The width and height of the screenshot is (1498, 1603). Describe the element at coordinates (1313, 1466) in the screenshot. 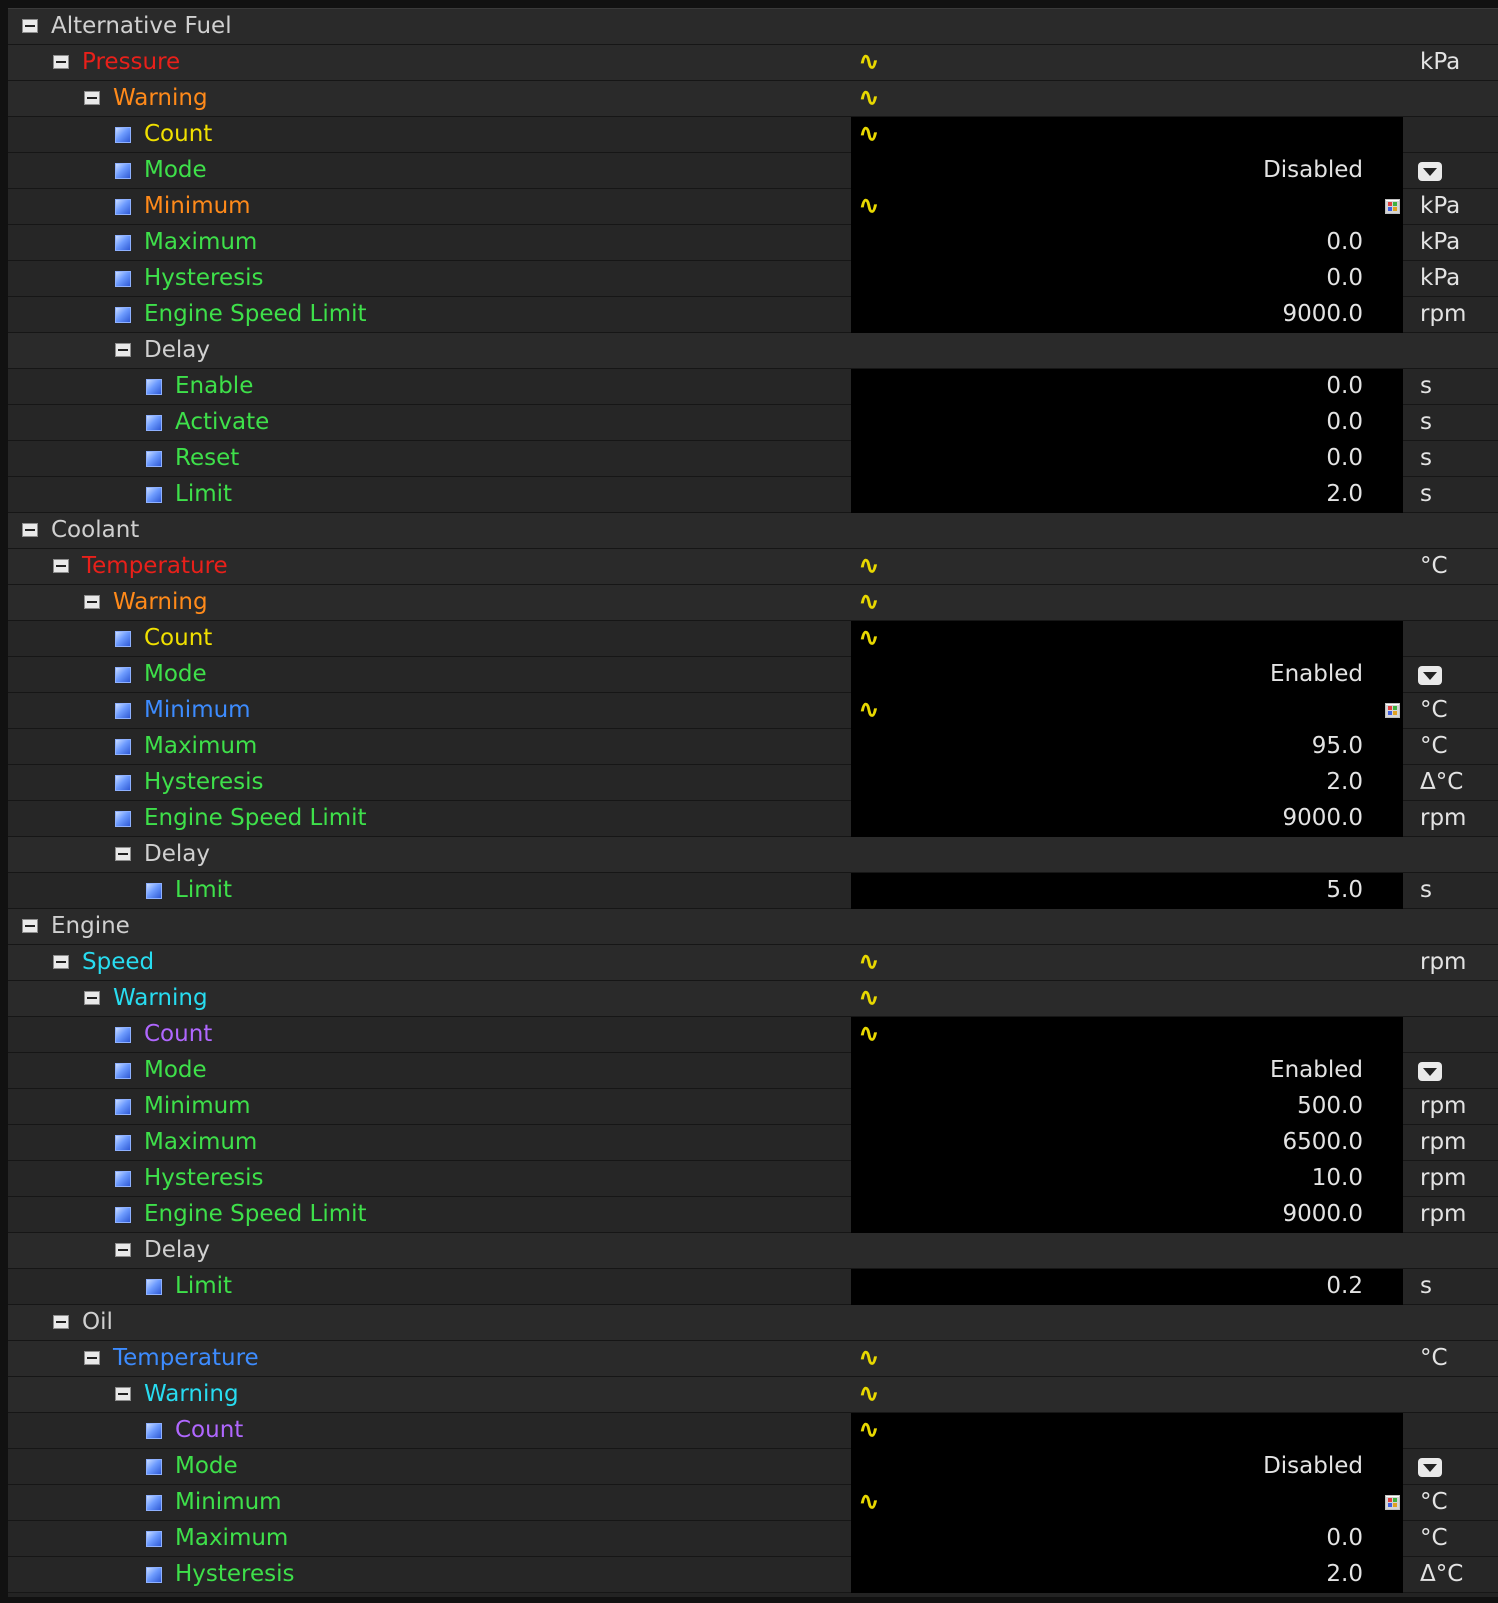

I see `value-text: Disabled` at that location.